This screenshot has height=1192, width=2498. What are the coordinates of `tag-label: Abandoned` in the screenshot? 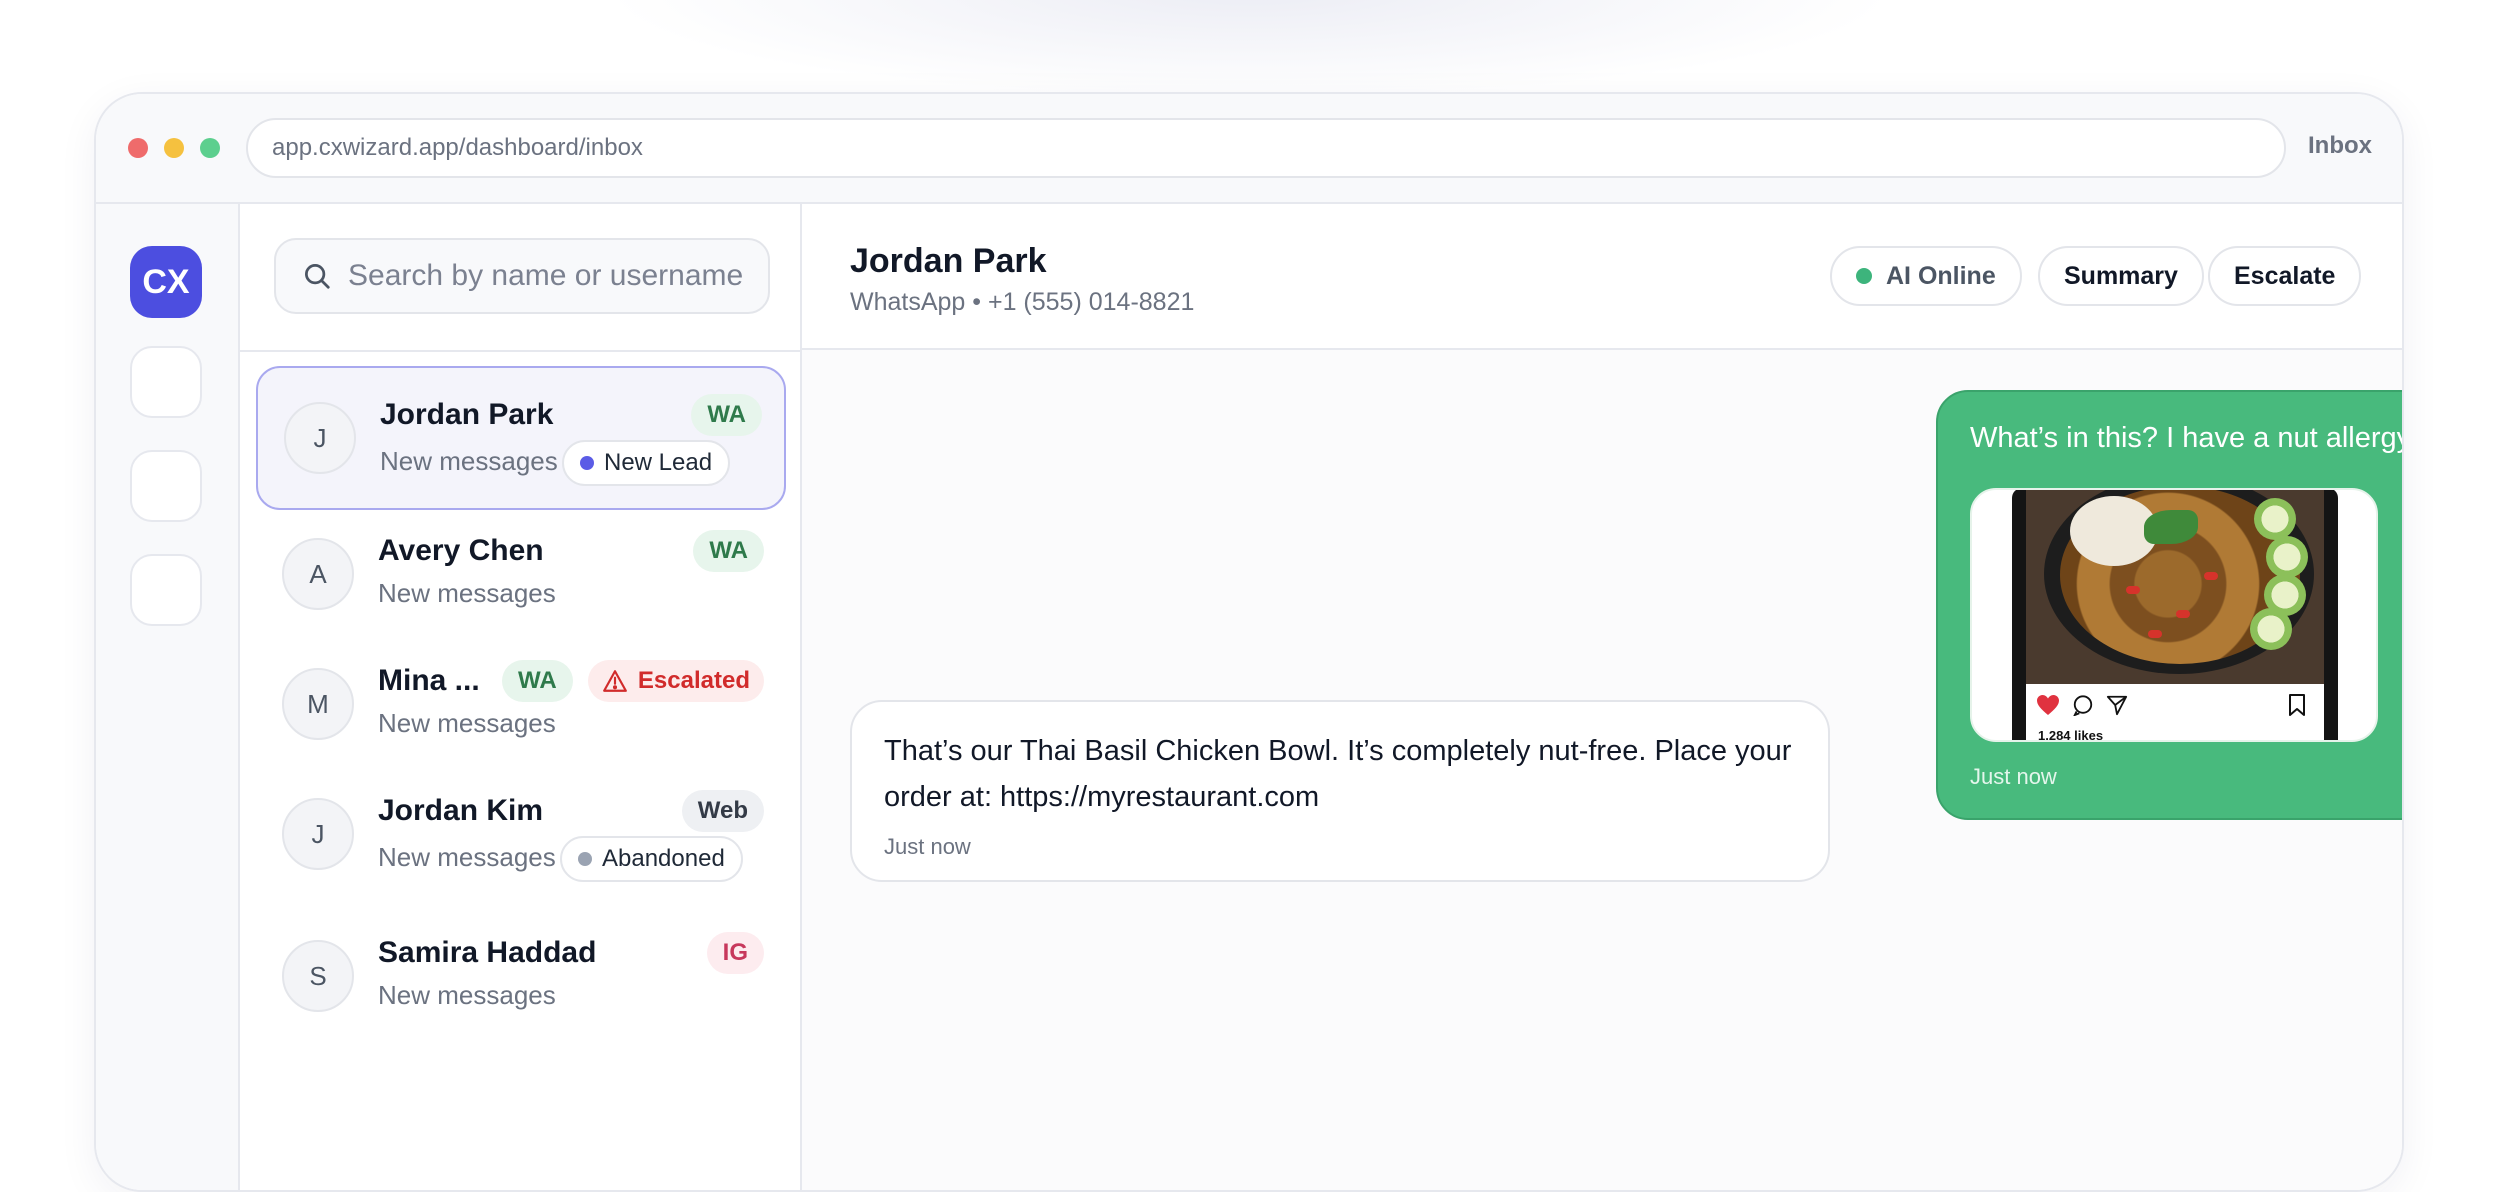 It's located at (663, 858).